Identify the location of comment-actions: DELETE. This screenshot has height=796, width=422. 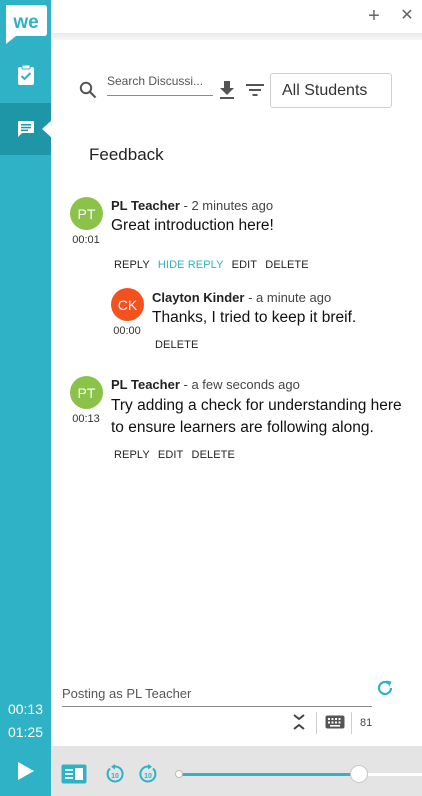
(179, 345).